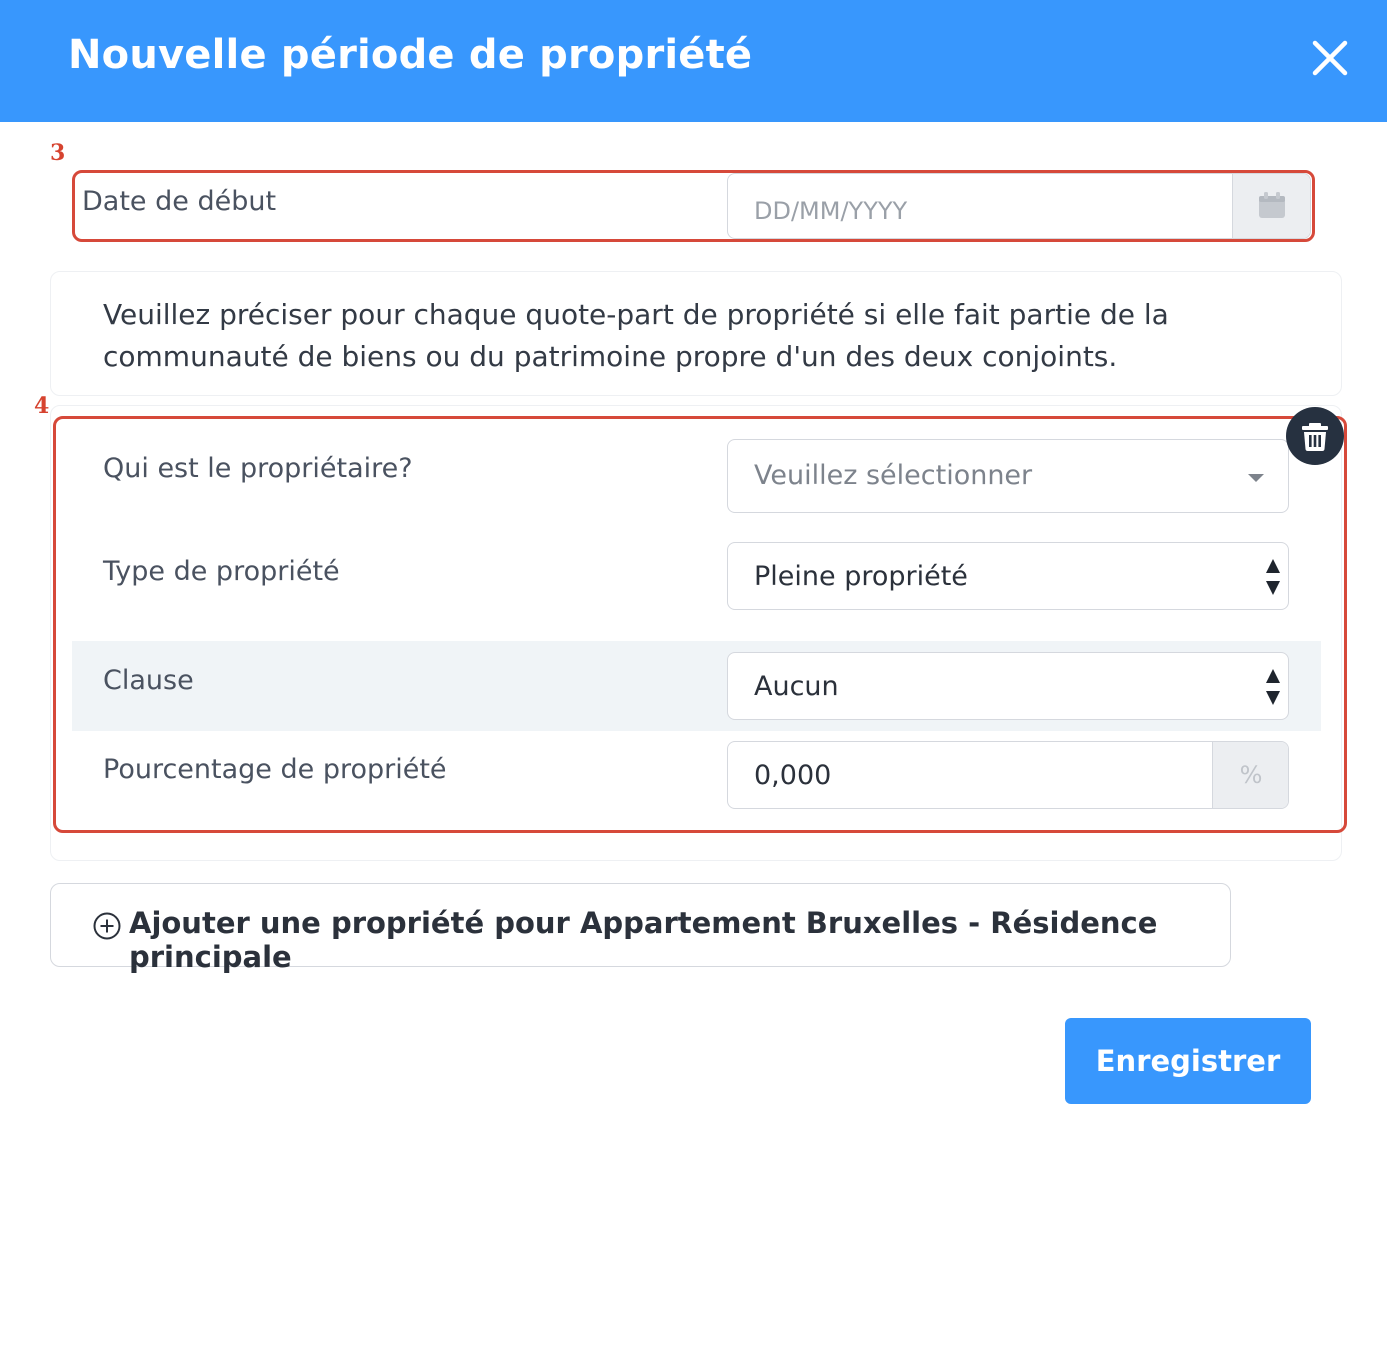  I want to click on clause-label: Clause, so click(148, 680).